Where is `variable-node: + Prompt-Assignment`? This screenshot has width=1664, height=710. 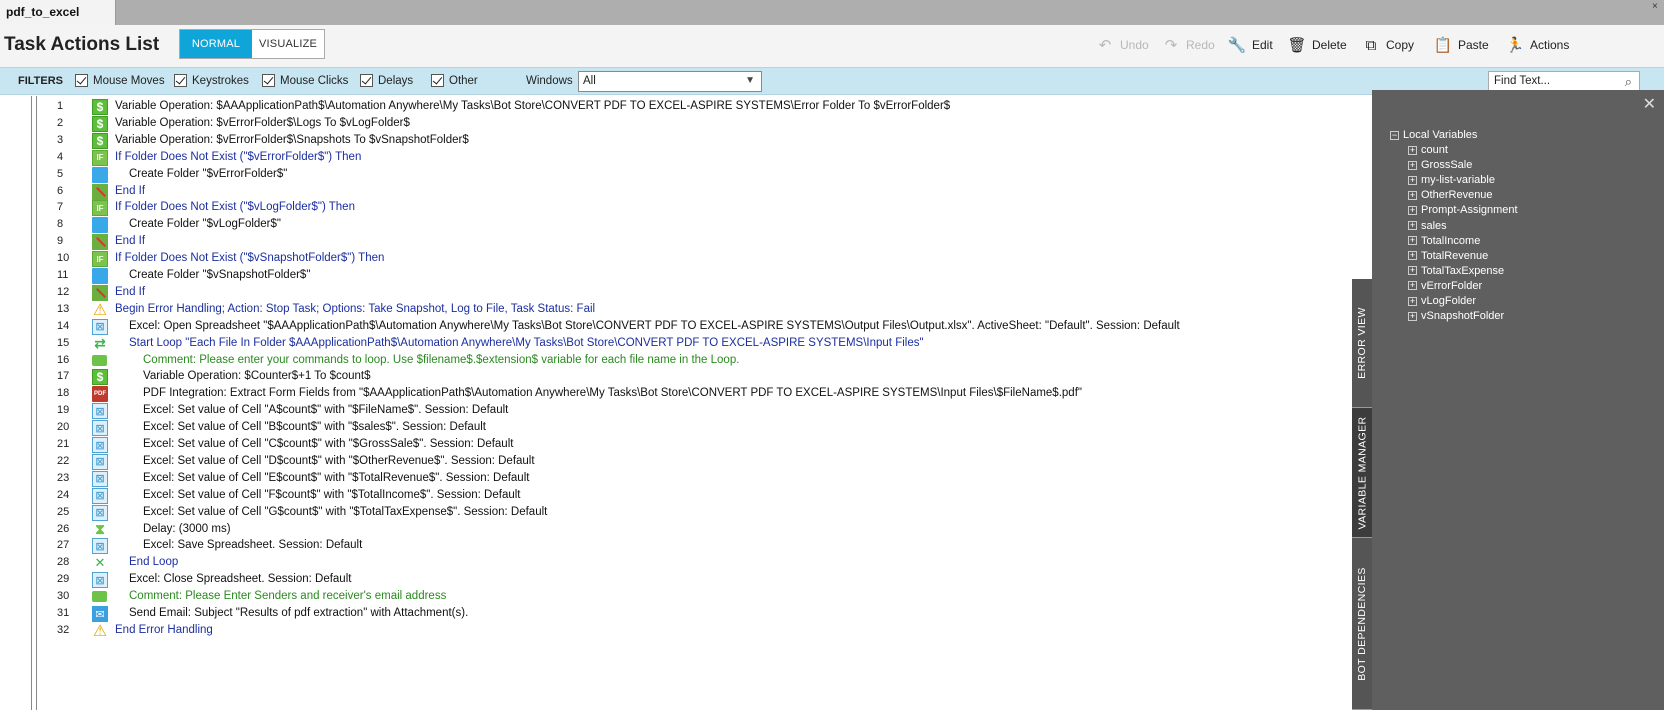 variable-node: + Prompt-Assignment is located at coordinates (1463, 210).